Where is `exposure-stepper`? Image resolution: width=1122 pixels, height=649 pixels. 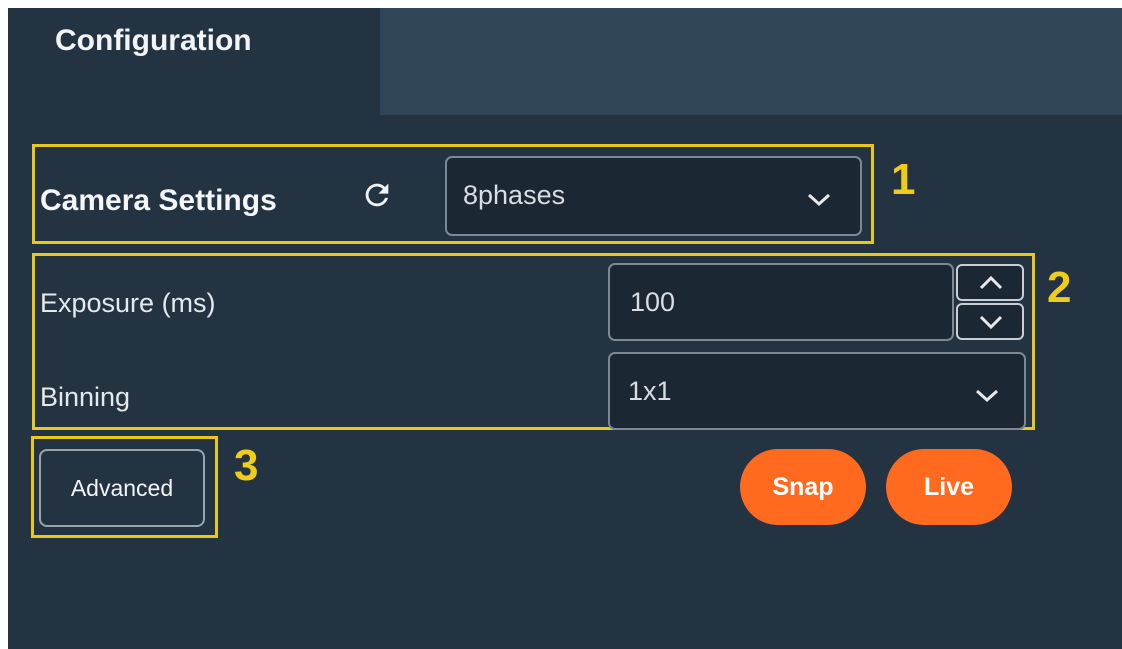
exposure-stepper is located at coordinates (991, 303).